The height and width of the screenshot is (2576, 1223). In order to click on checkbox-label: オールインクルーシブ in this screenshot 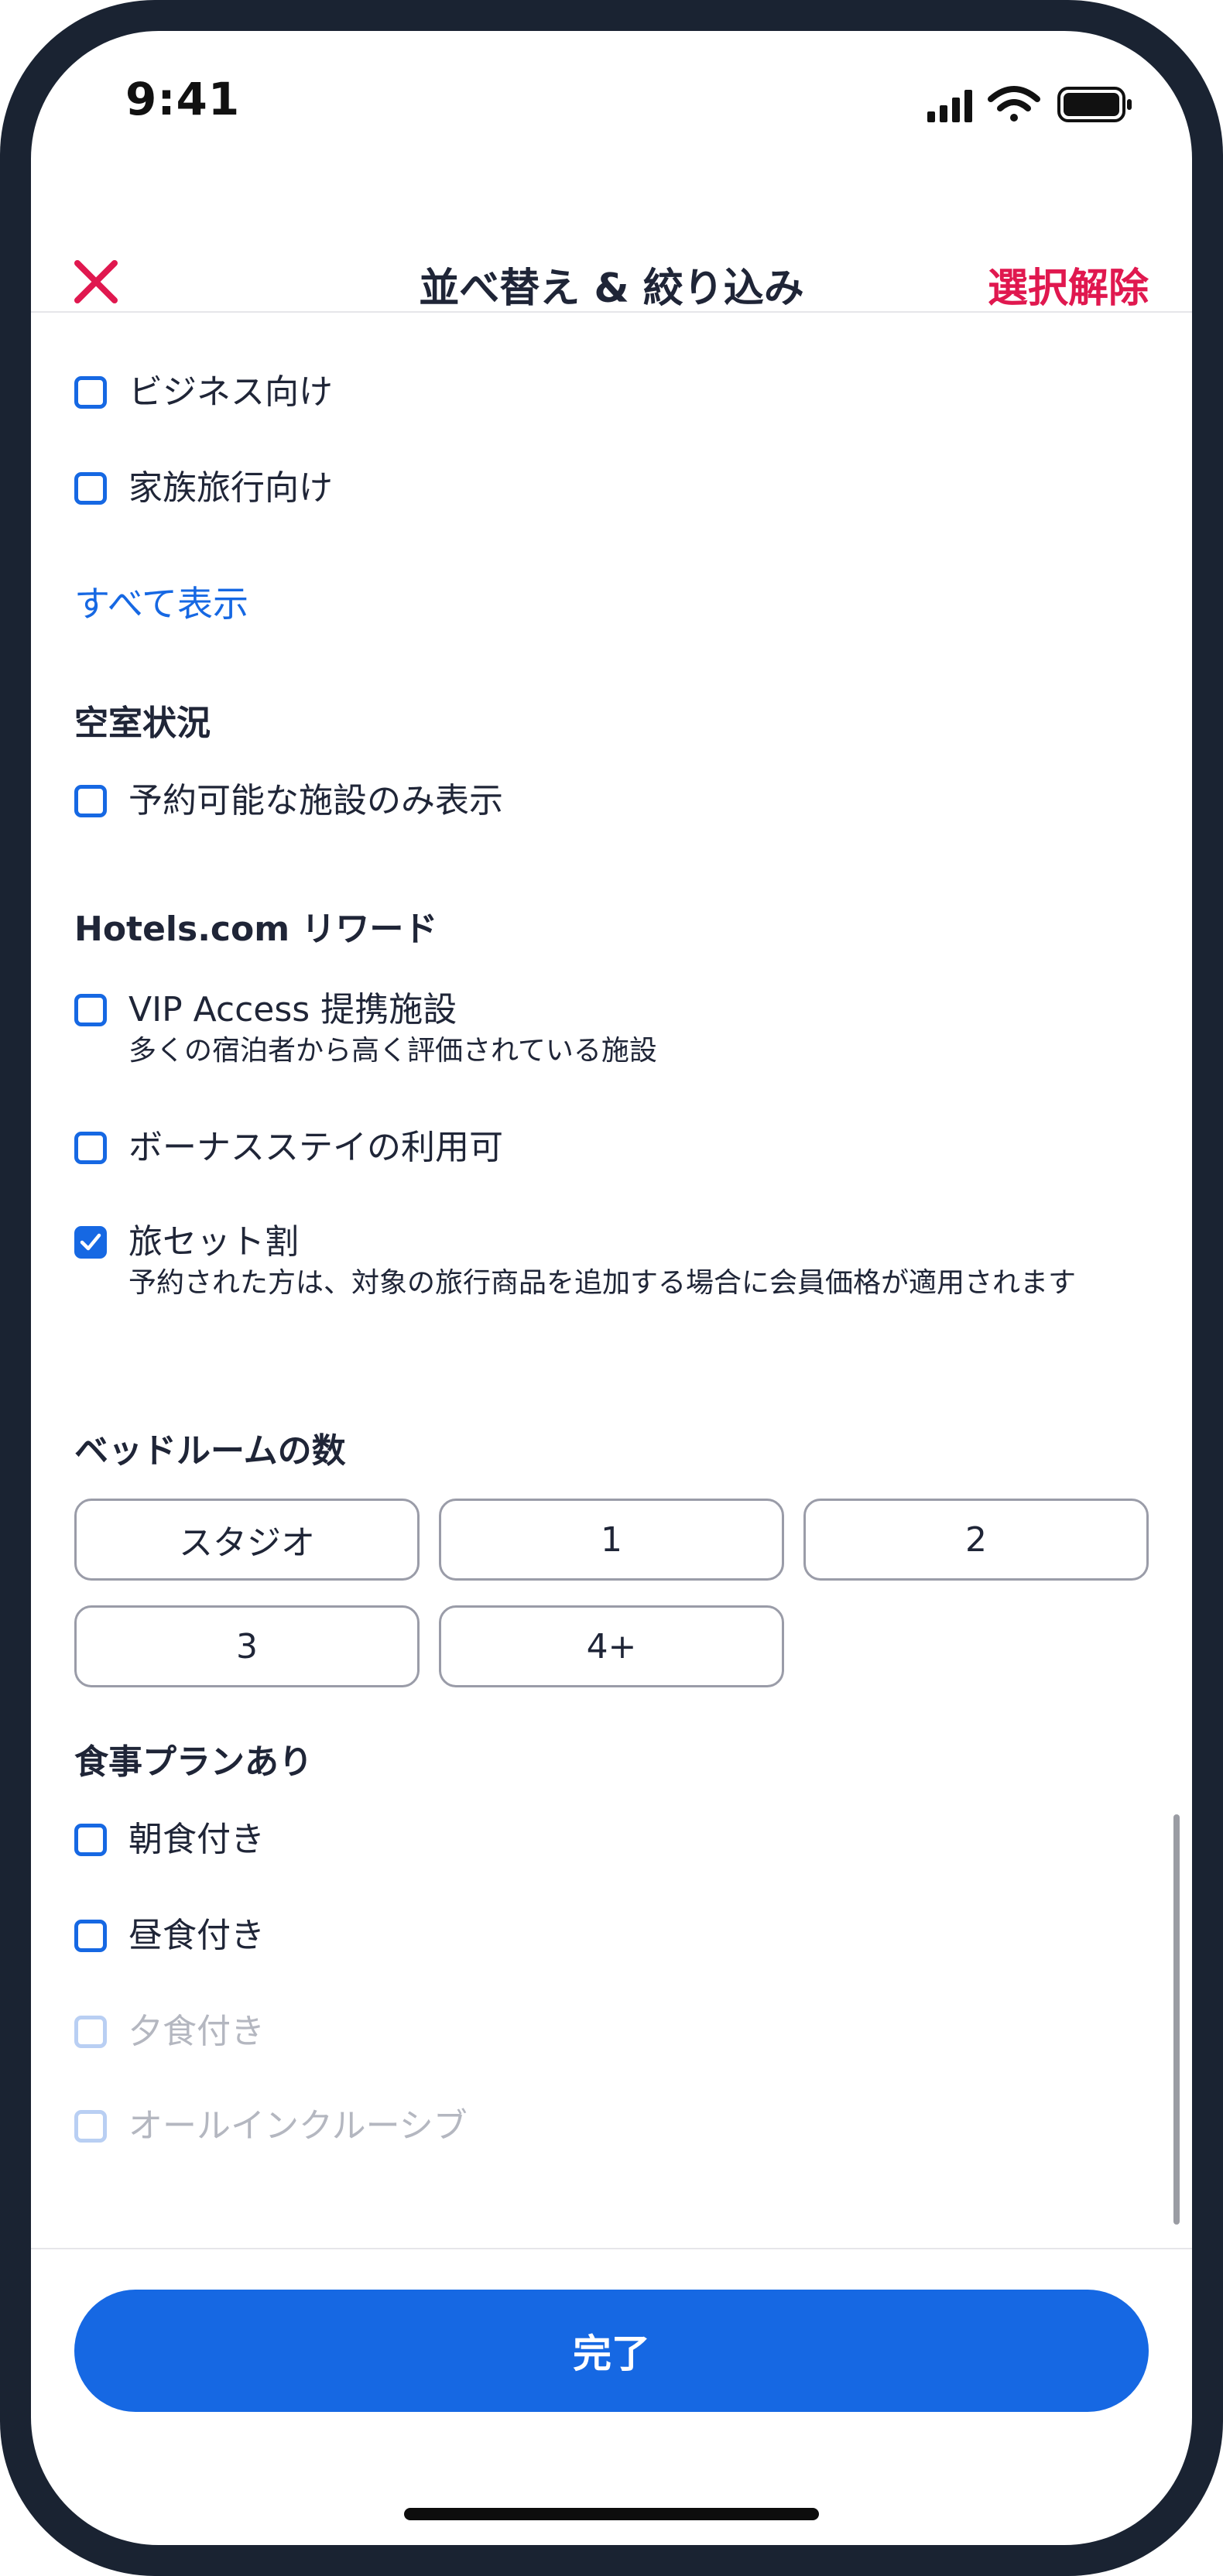, I will do `click(298, 2126)`.